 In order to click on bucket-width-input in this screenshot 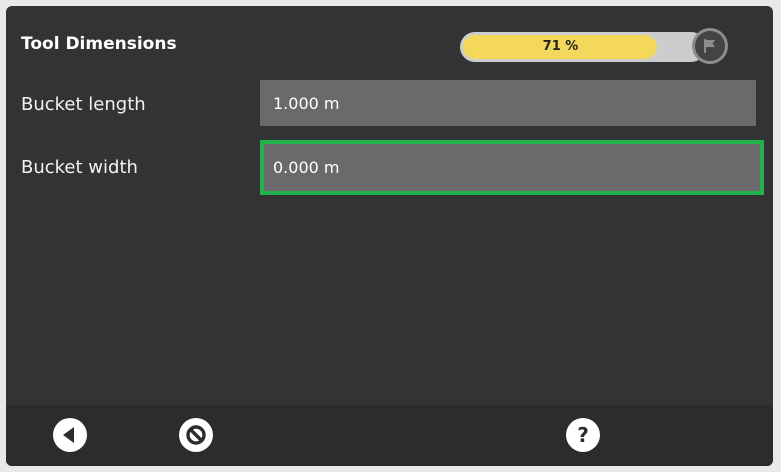, I will do `click(512, 167)`.